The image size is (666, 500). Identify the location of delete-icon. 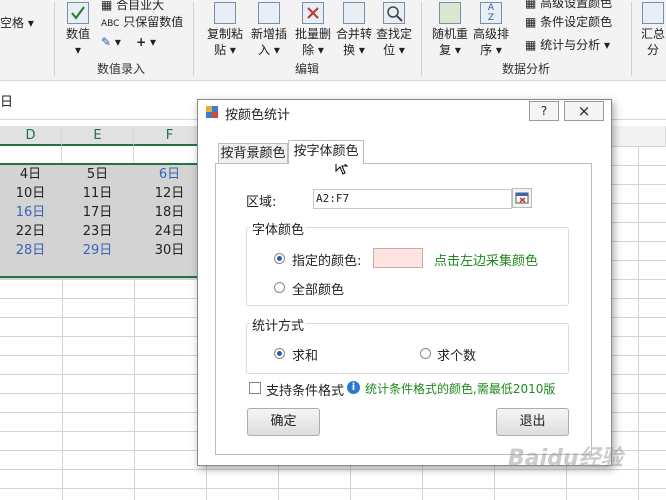
(313, 13).